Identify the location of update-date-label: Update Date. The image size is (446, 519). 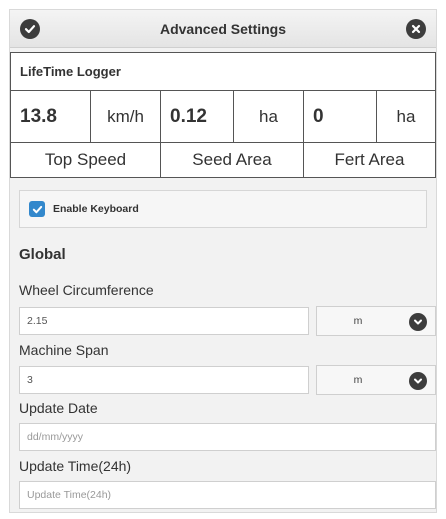
(58, 408).